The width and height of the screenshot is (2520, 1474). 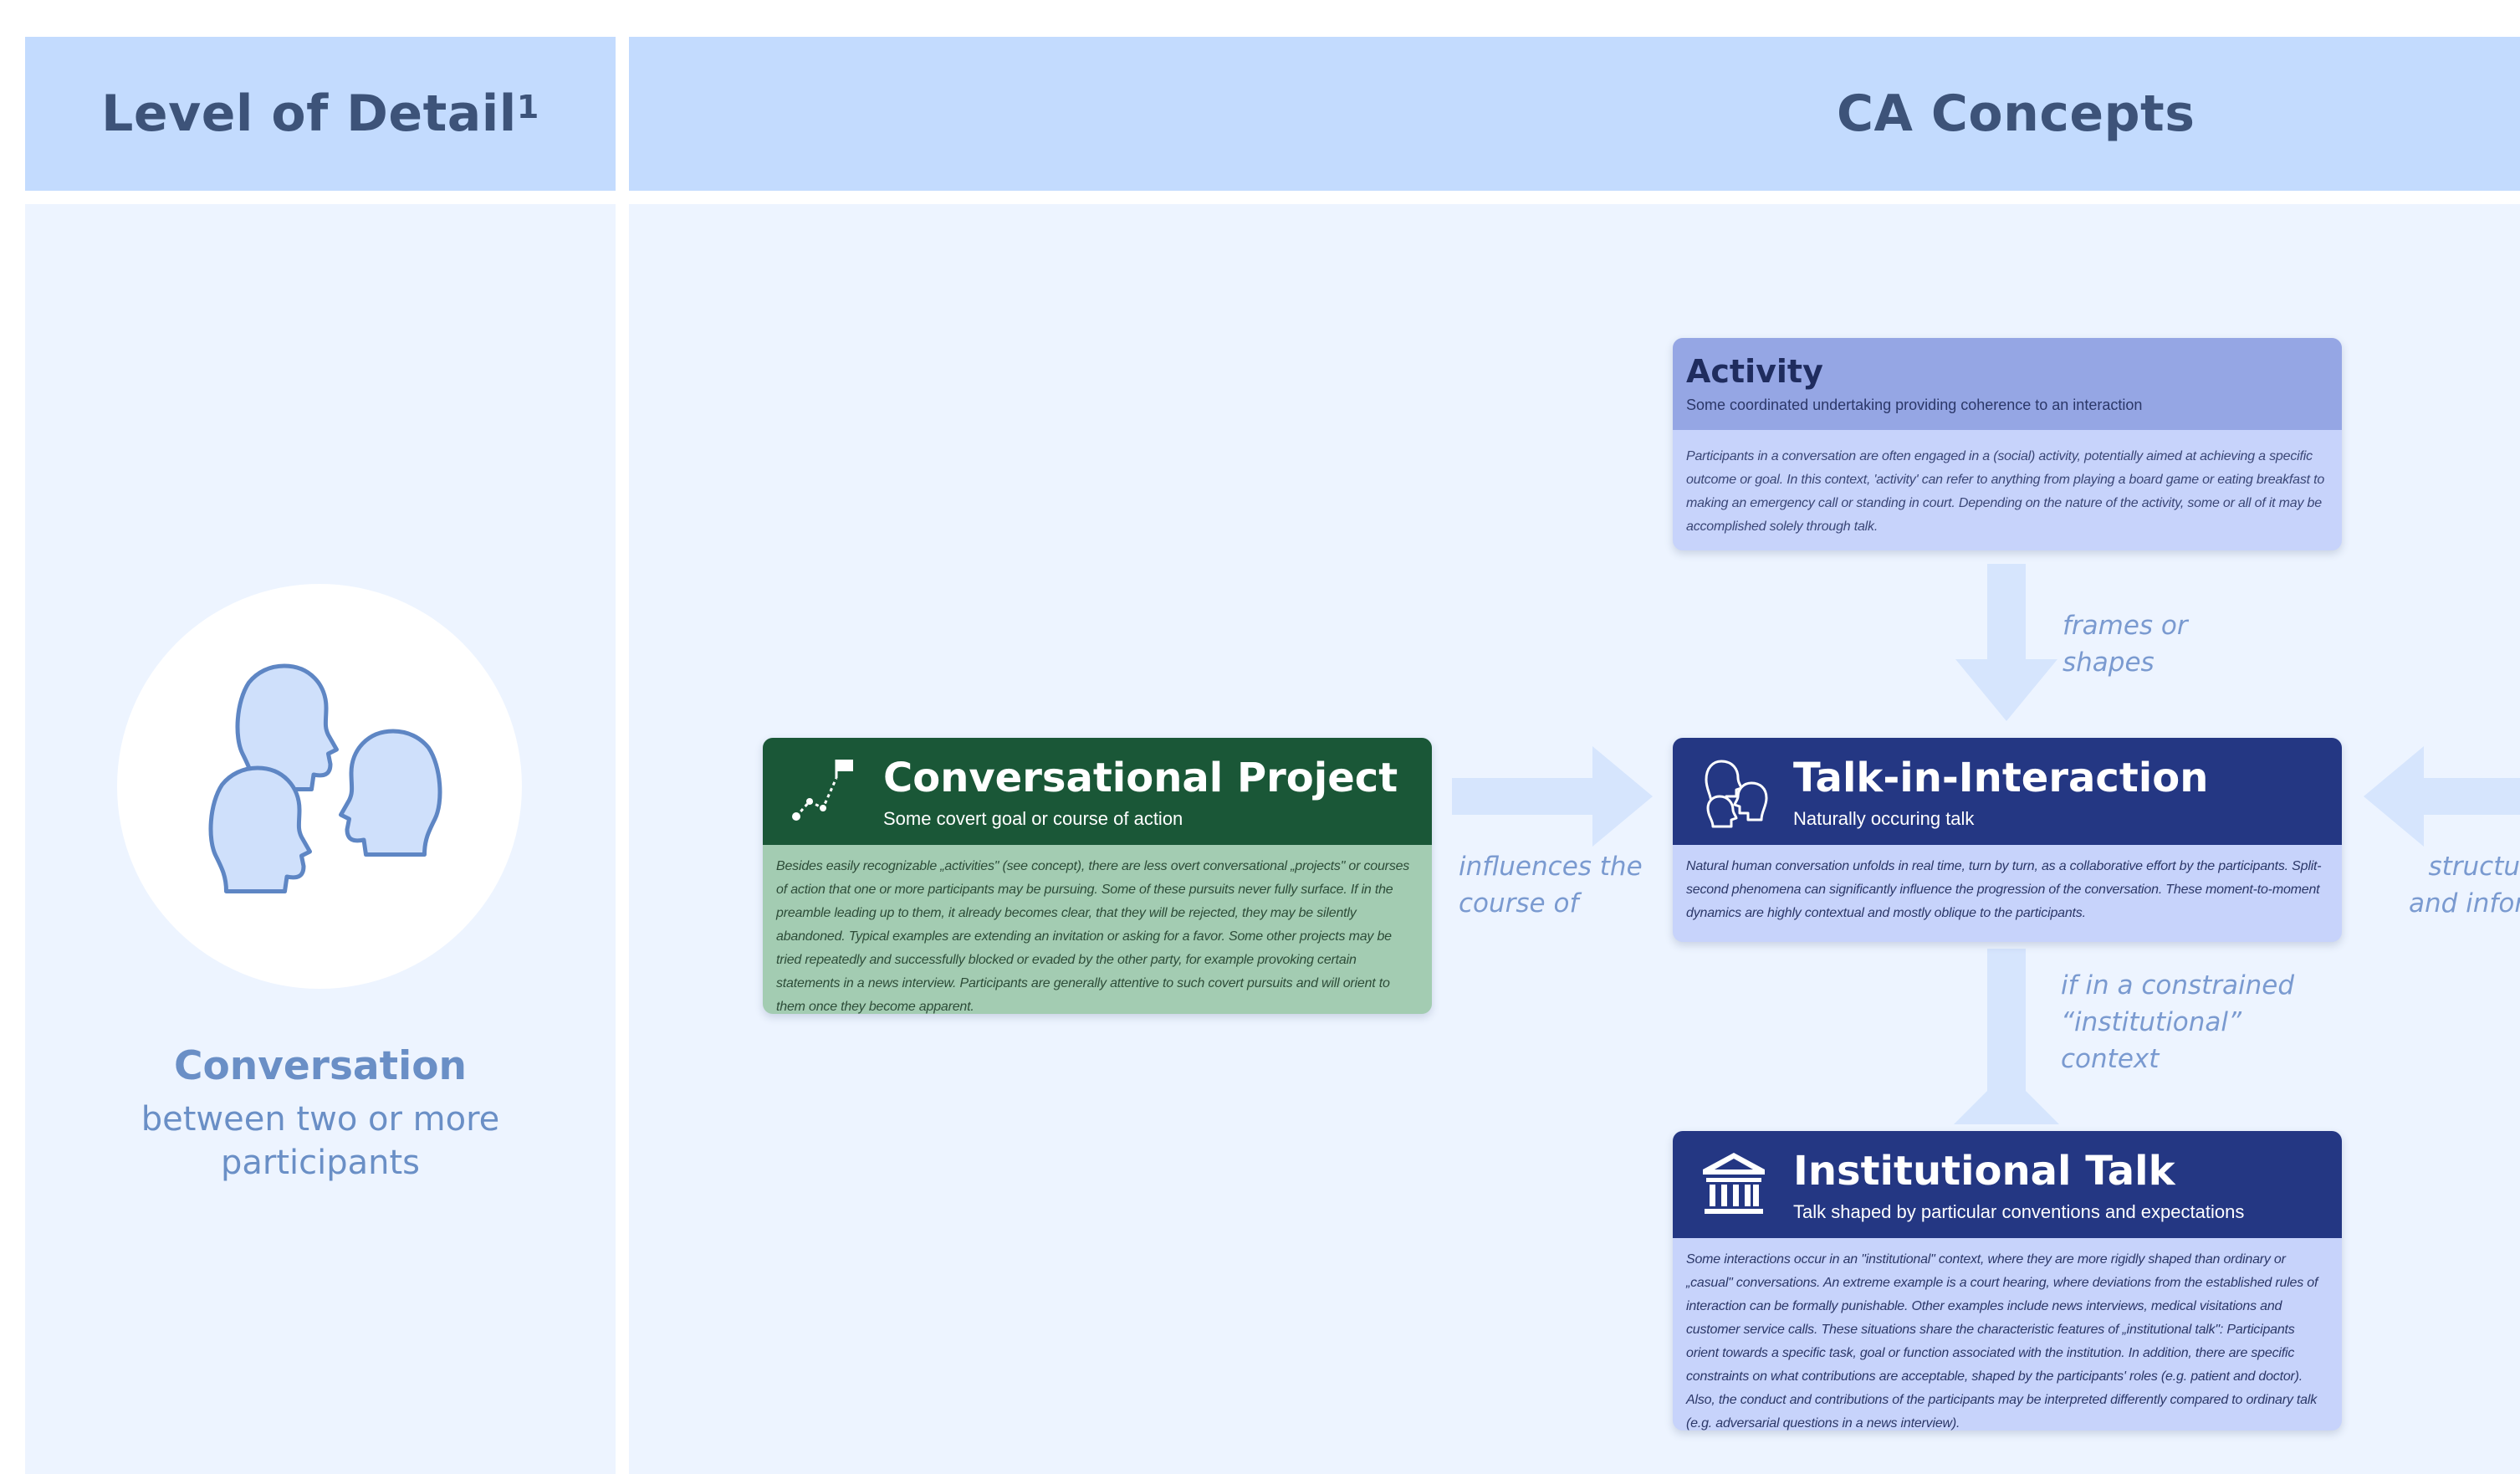 What do you see at coordinates (2464, 903) in the screenshot?
I see `label-structures-line-2: and infor` at bounding box center [2464, 903].